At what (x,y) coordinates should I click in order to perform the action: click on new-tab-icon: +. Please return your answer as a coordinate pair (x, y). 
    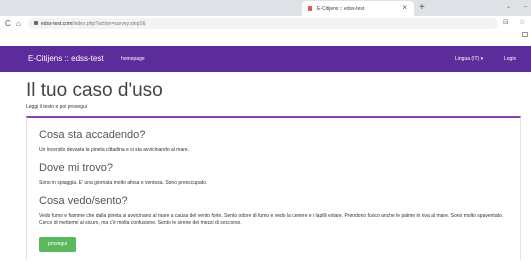
    Looking at the image, I should click on (422, 7).